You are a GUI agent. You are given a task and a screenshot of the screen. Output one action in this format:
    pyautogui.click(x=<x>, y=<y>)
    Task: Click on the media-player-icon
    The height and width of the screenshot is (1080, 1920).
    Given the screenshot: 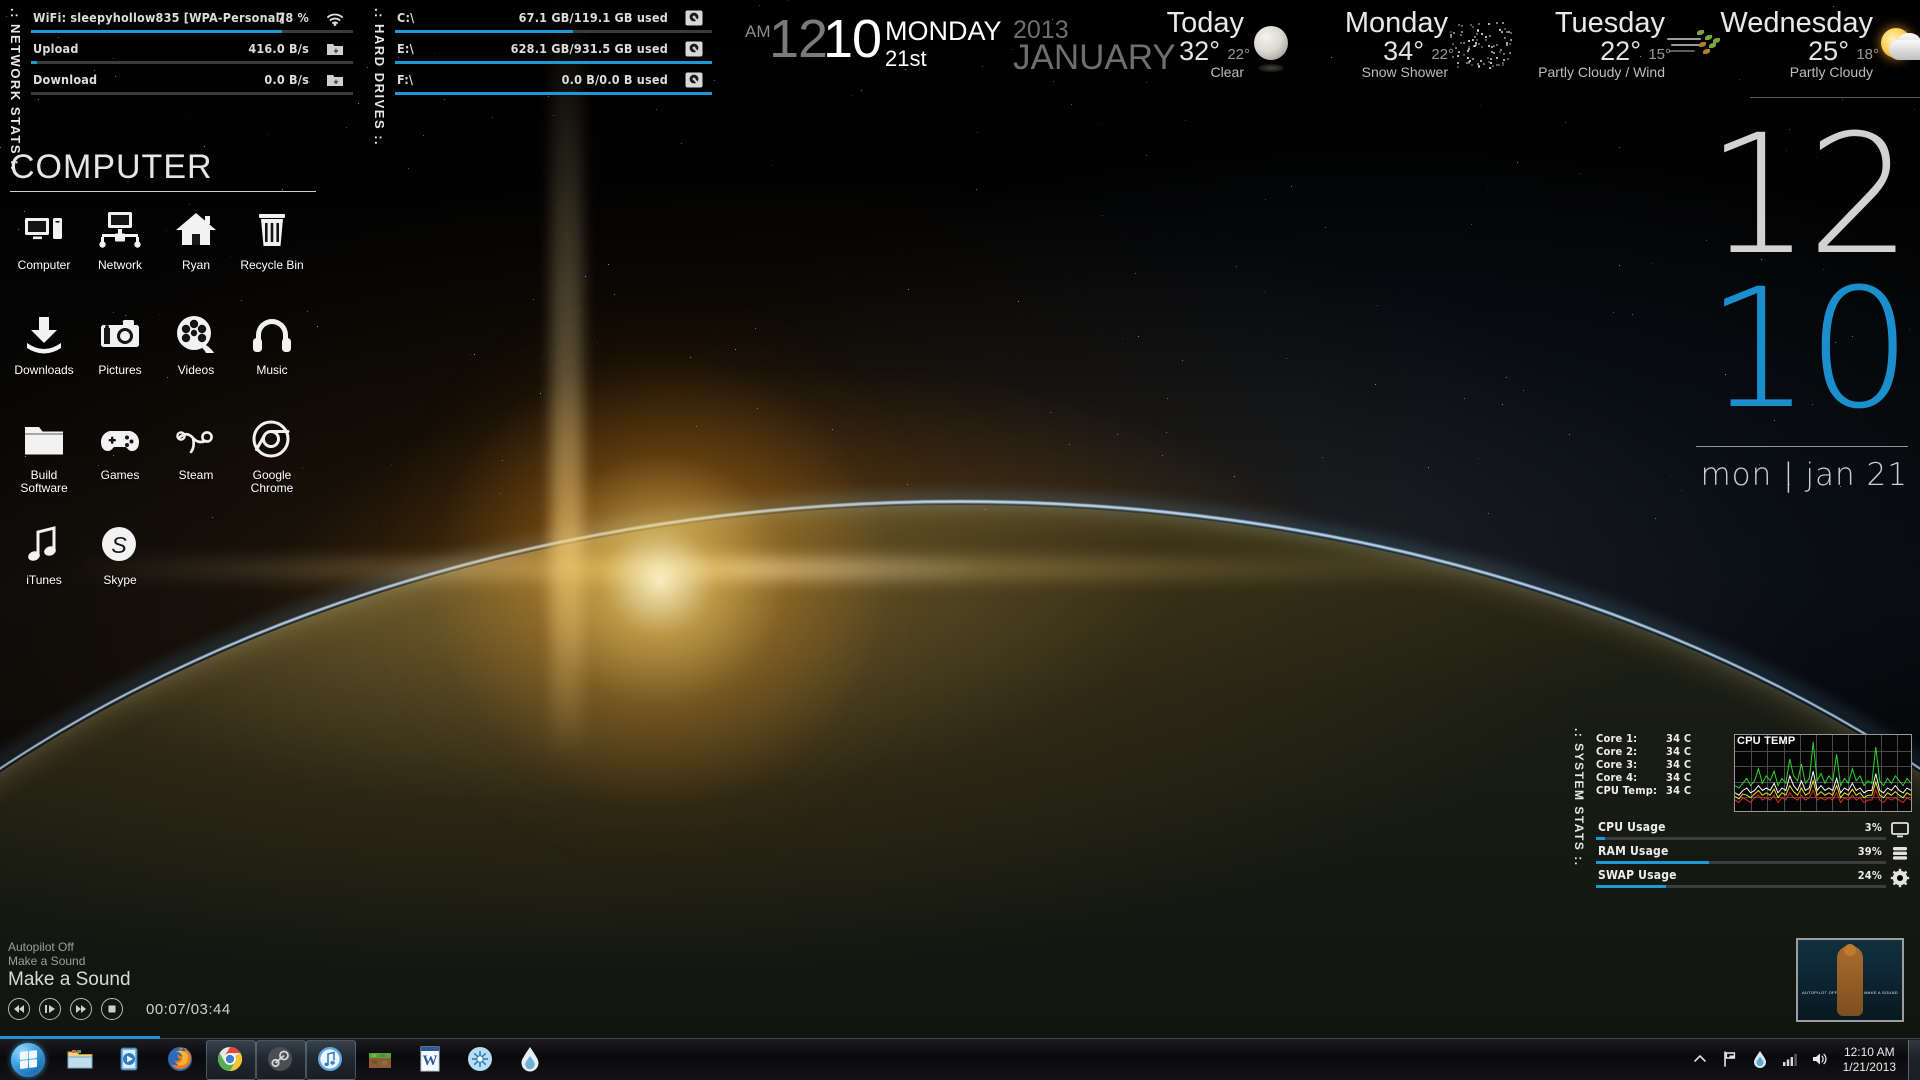 What is the action you would take?
    pyautogui.click(x=131, y=1060)
    